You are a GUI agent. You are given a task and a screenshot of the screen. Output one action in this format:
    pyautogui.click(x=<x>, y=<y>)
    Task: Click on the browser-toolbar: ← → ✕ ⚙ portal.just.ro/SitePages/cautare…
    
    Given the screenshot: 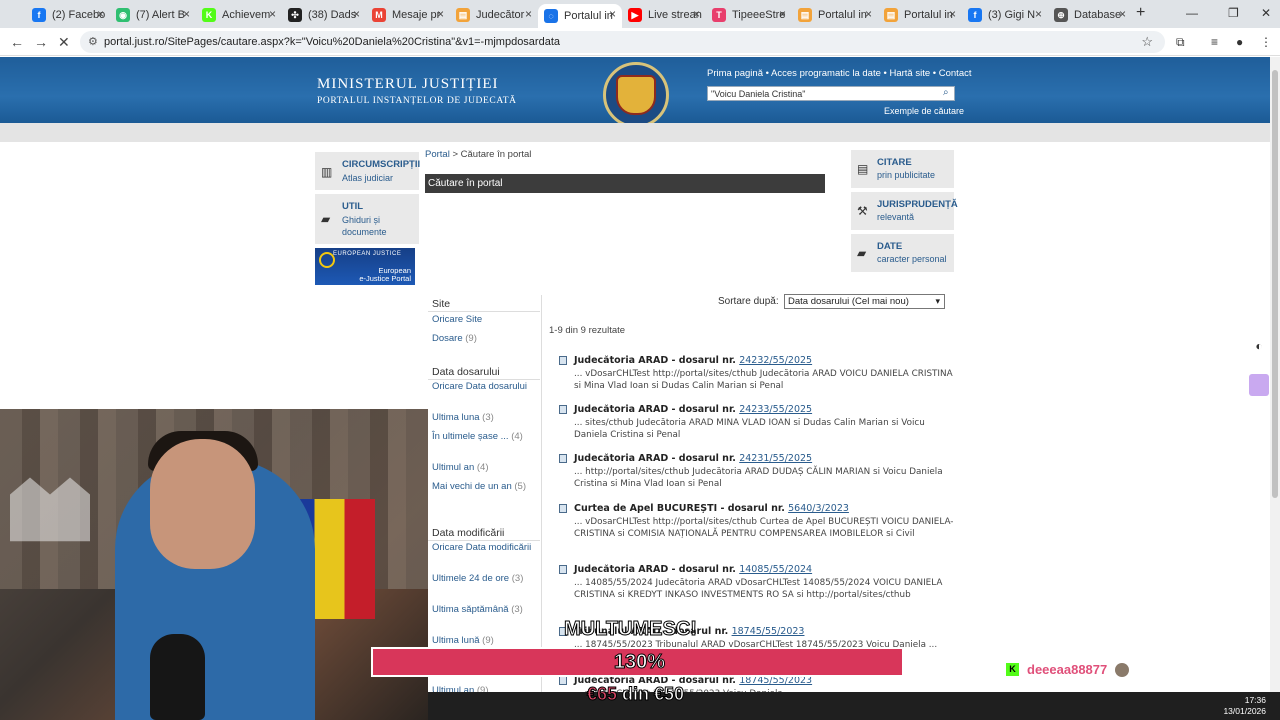 What is the action you would take?
    pyautogui.click(x=640, y=42)
    